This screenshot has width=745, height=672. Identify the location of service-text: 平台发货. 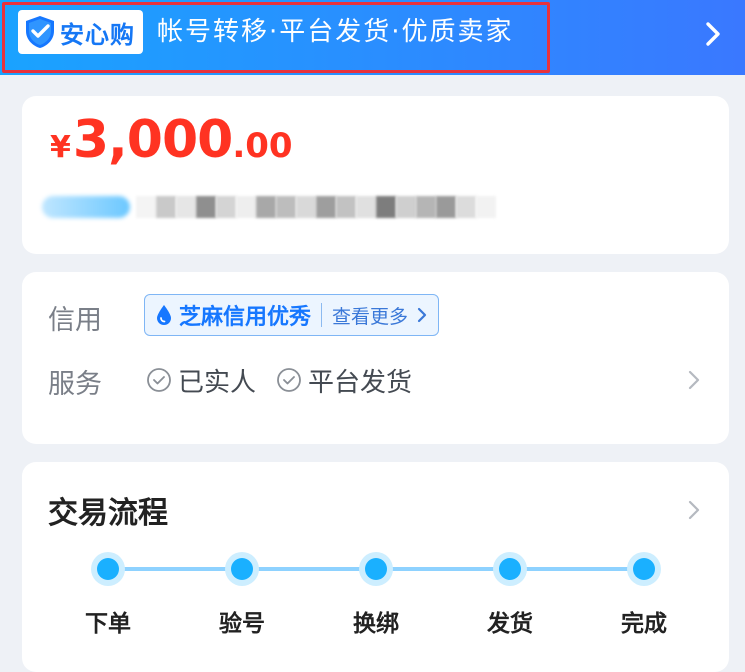
(360, 382).